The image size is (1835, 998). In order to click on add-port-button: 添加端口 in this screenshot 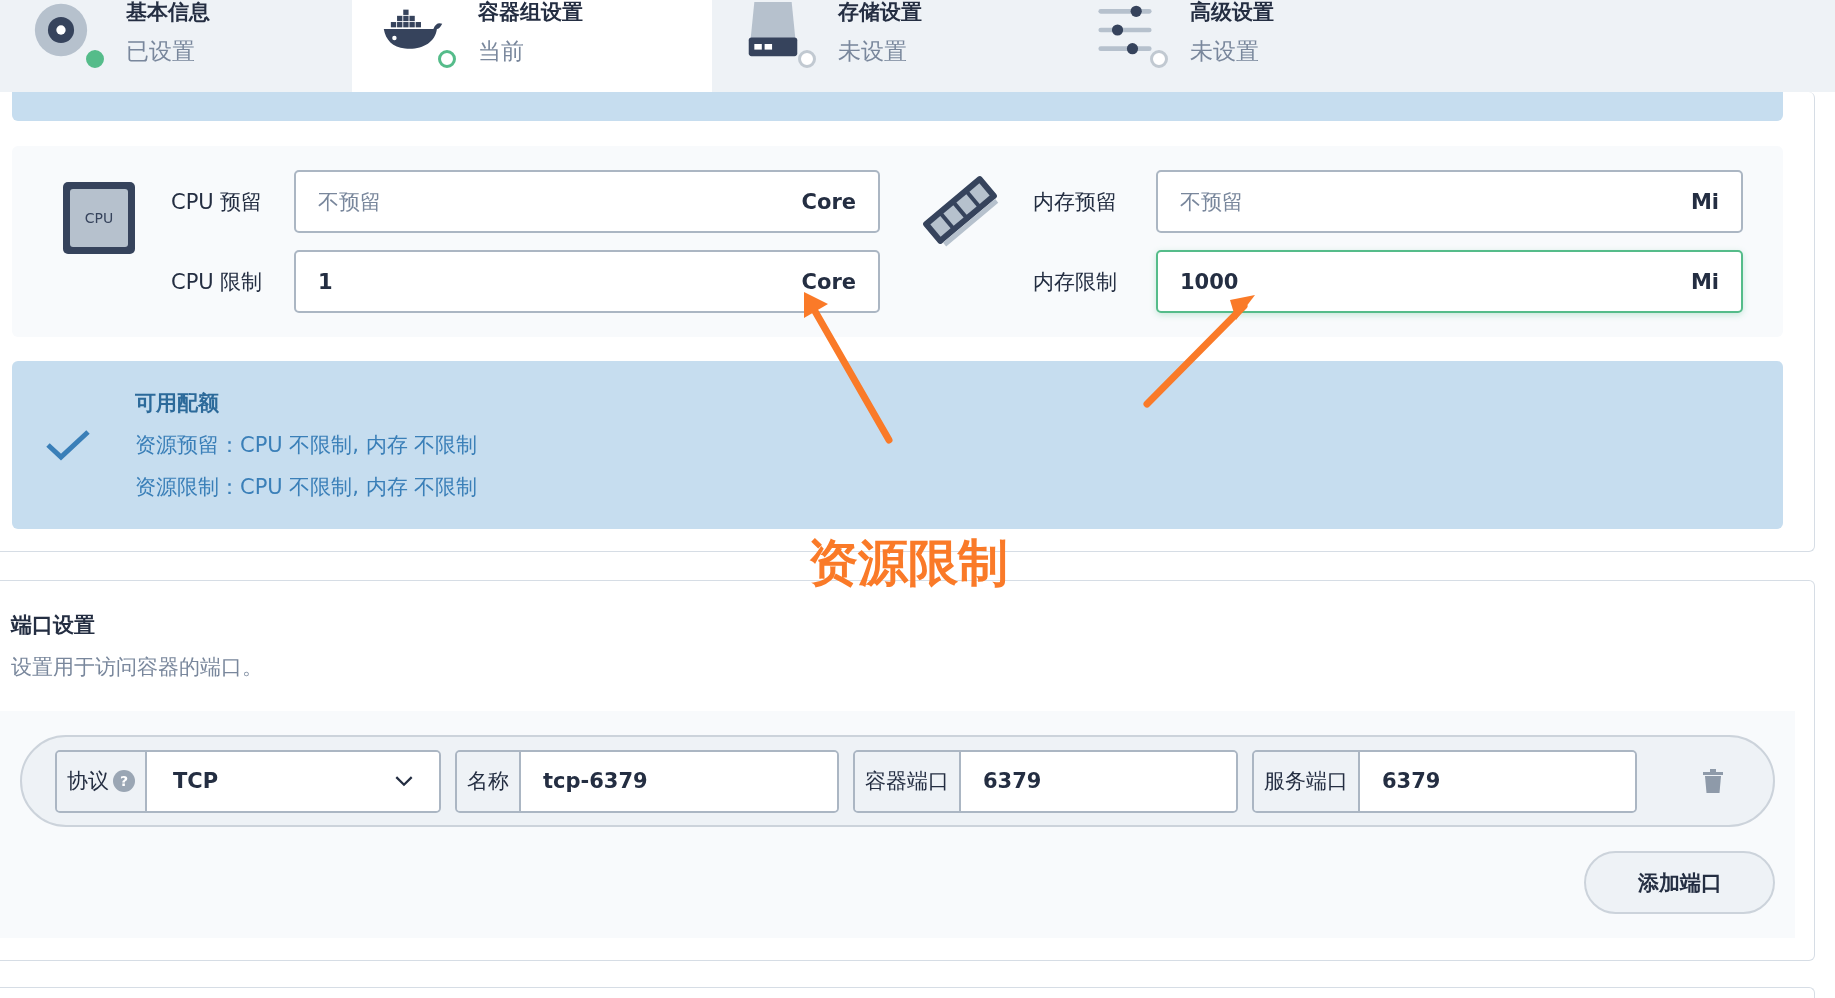, I will do `click(1679, 882)`.